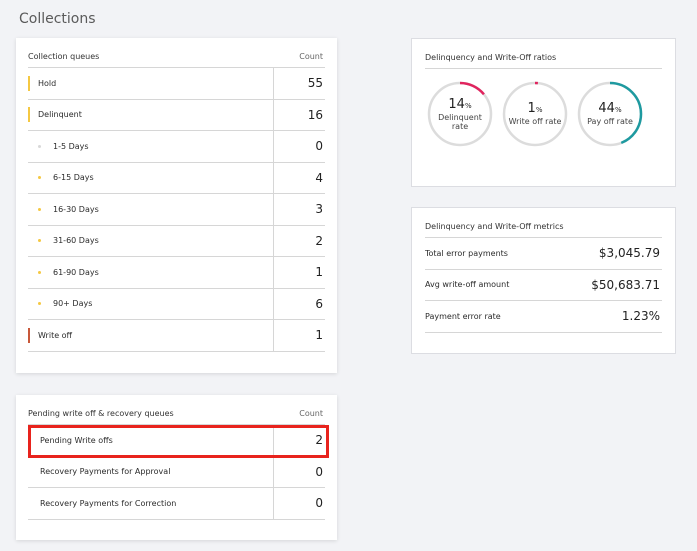 The width and height of the screenshot is (697, 551). Describe the element at coordinates (467, 285) in the screenshot. I see `metric-label: Avg write-off amount` at that location.